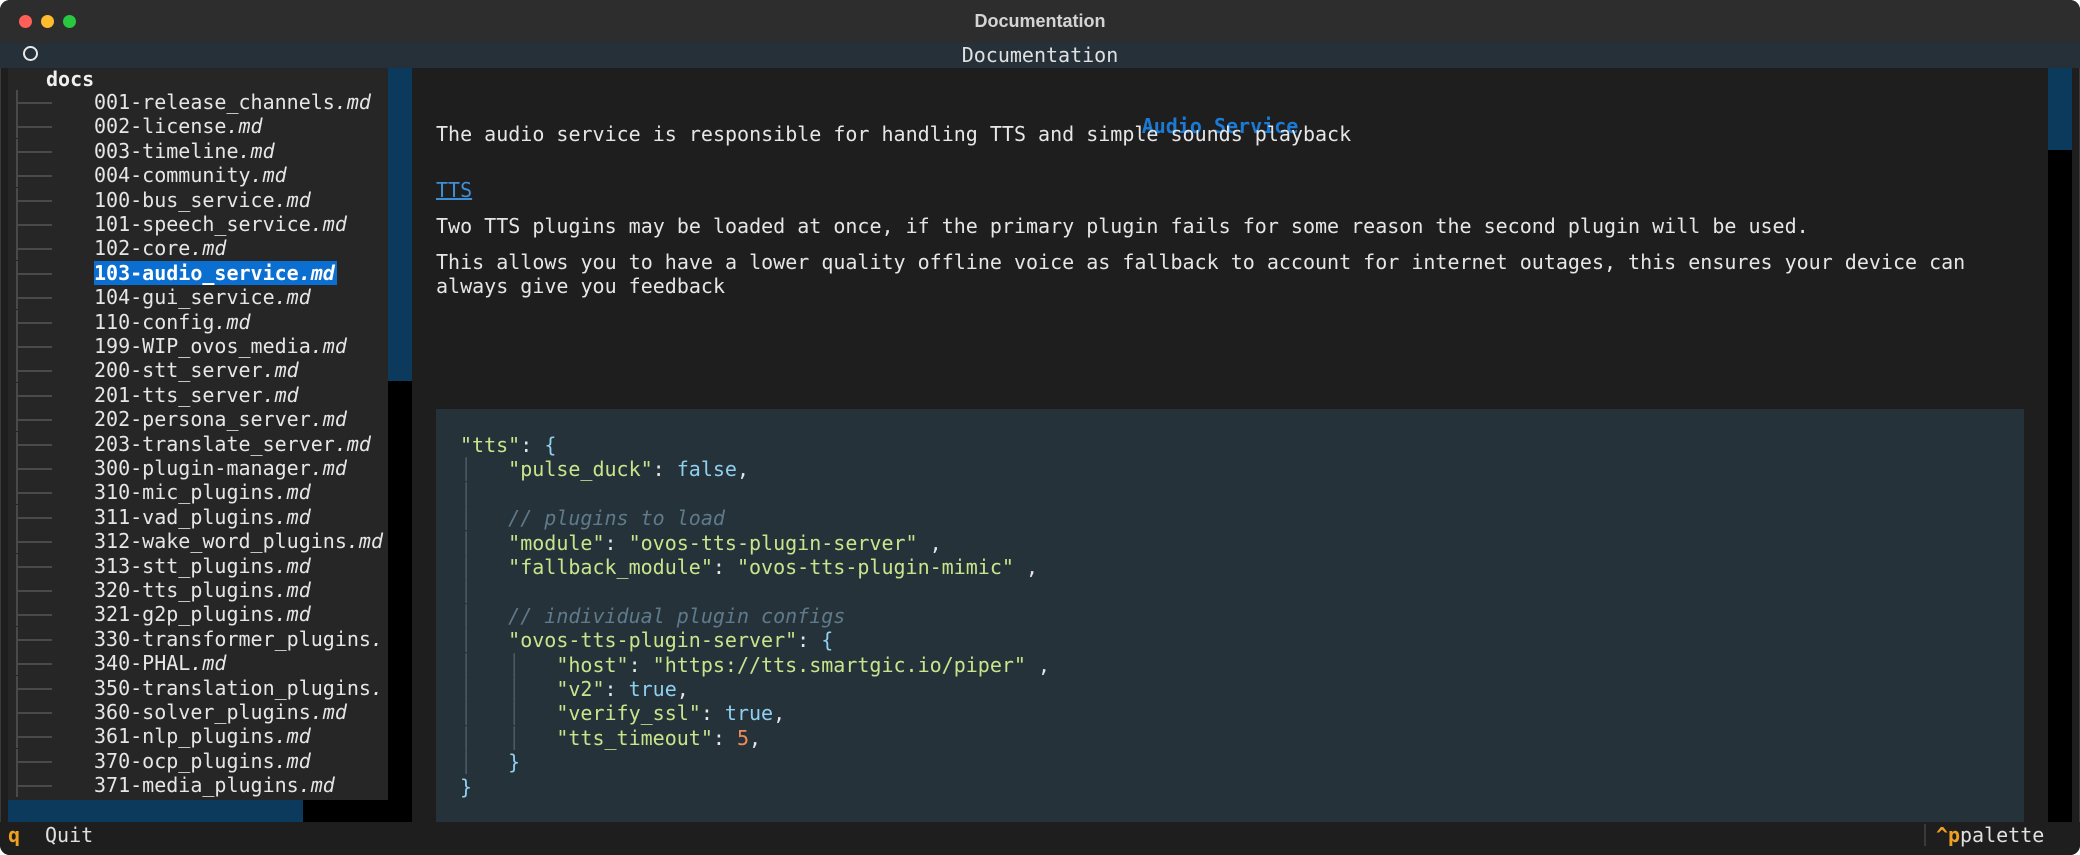  I want to click on tree-file-name: 360-solver_plugins.md, so click(220, 712).